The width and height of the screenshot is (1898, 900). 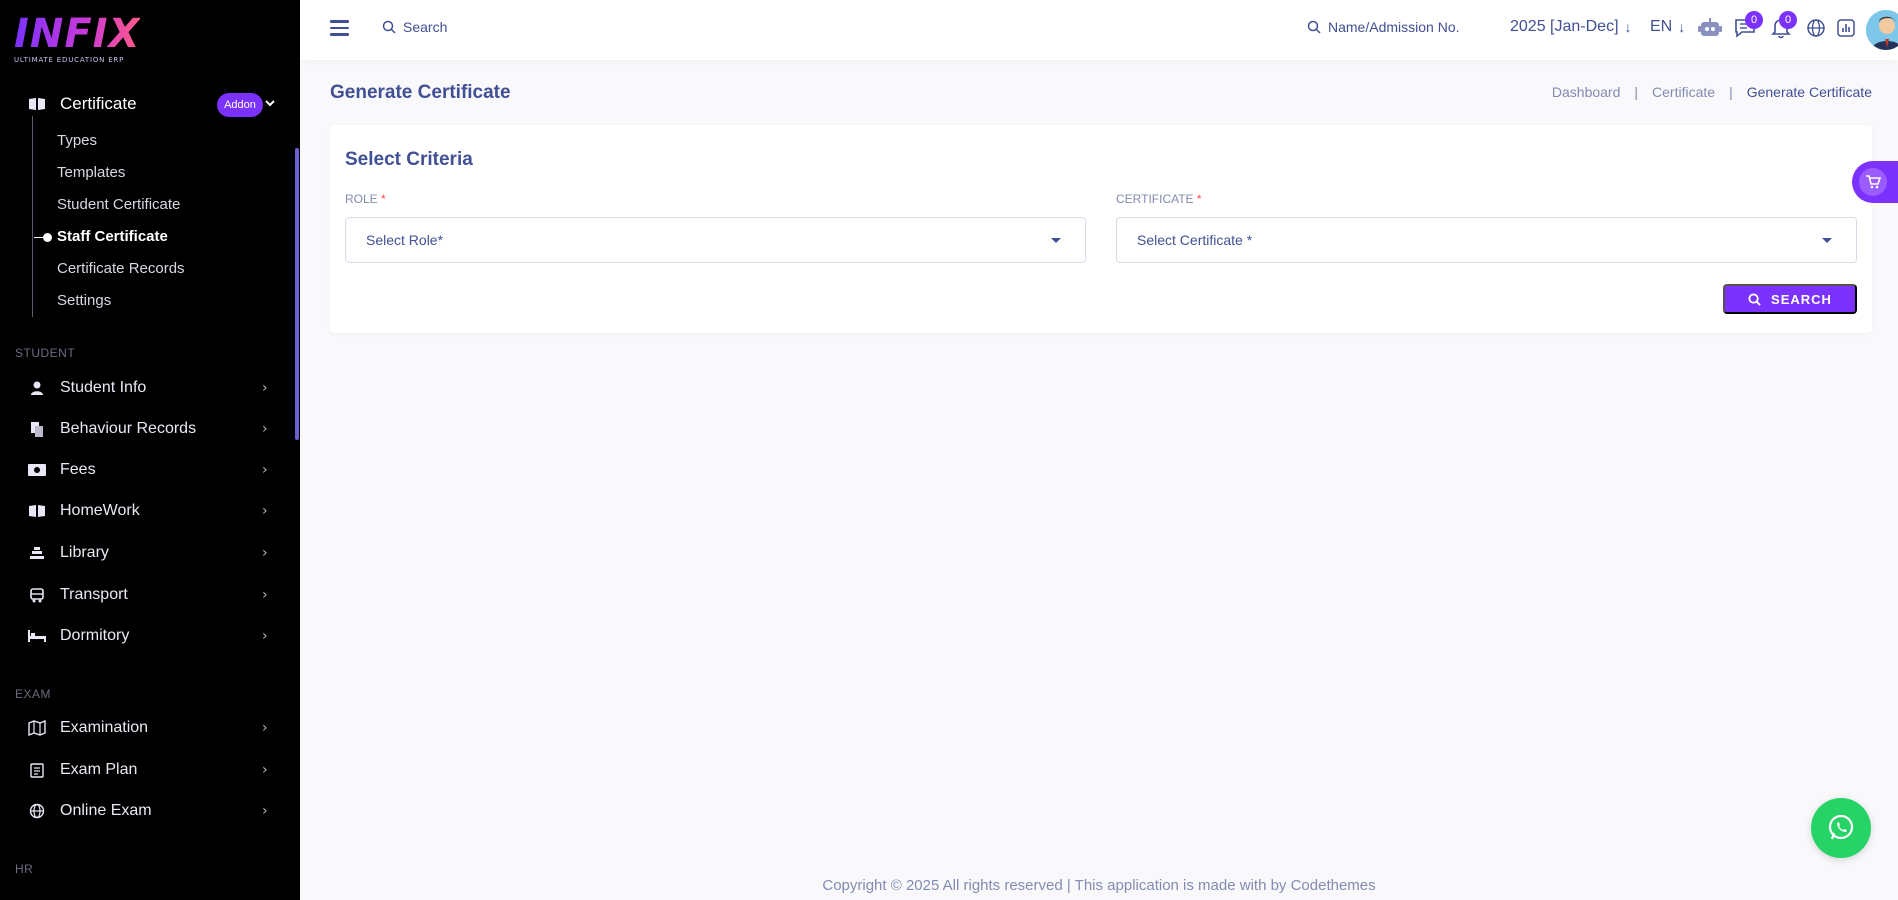 I want to click on map-icon, so click(x=37, y=728).